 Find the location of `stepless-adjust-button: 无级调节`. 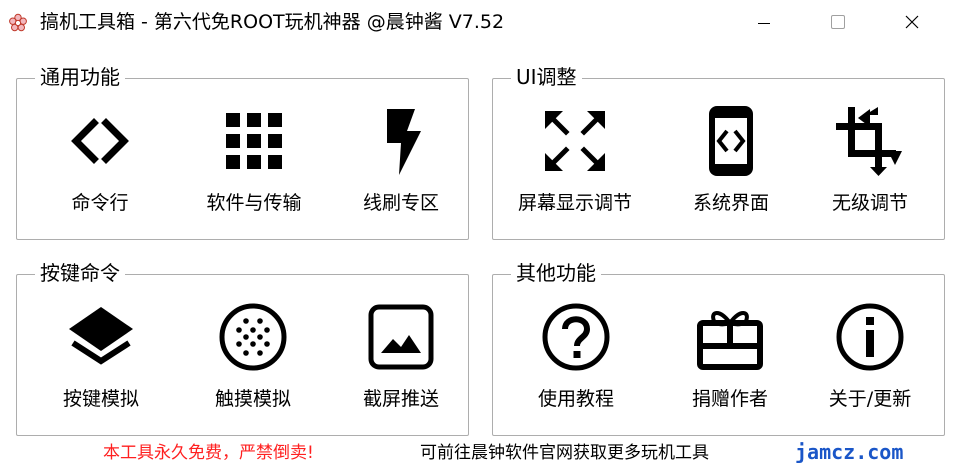

stepless-adjust-button: 无级调节 is located at coordinates (870, 163).